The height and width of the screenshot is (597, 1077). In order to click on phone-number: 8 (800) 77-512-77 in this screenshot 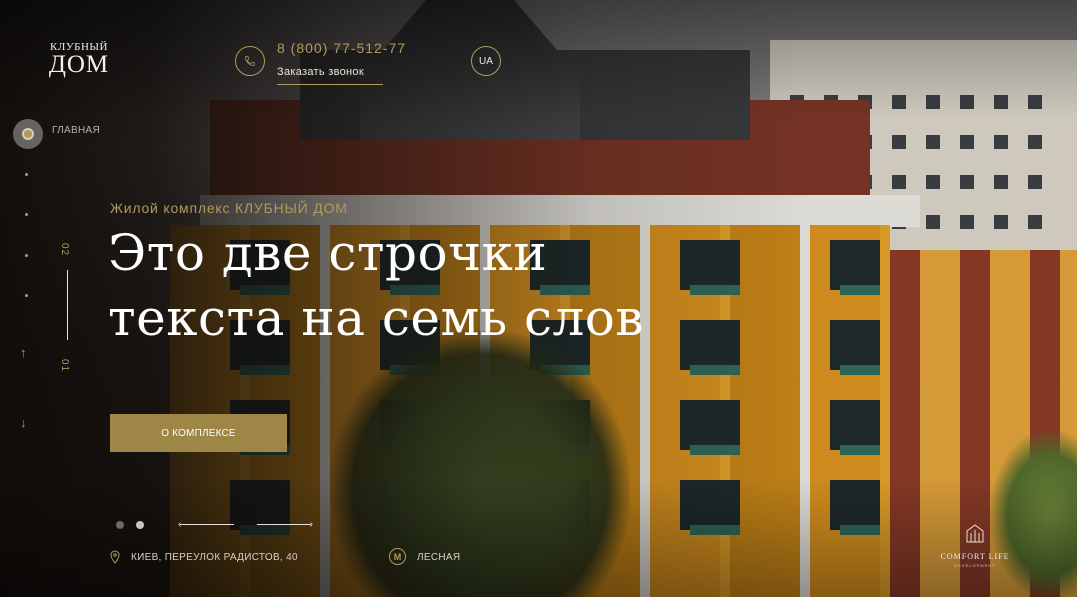, I will do `click(341, 48)`.